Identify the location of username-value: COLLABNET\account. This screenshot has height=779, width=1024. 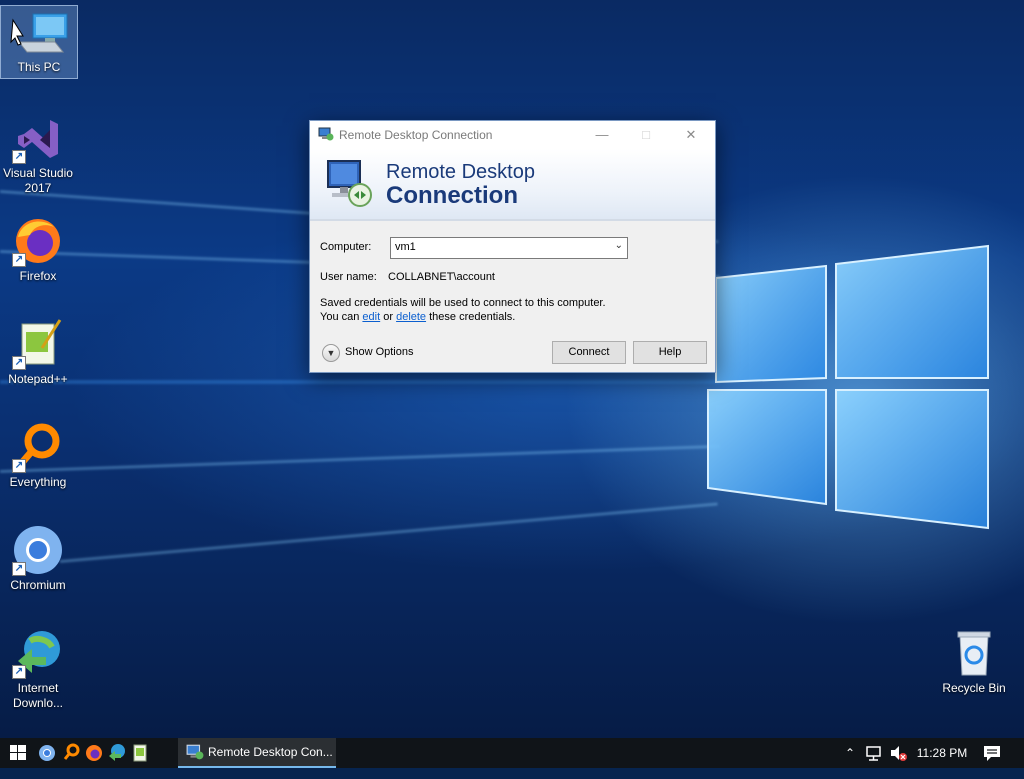
(441, 277).